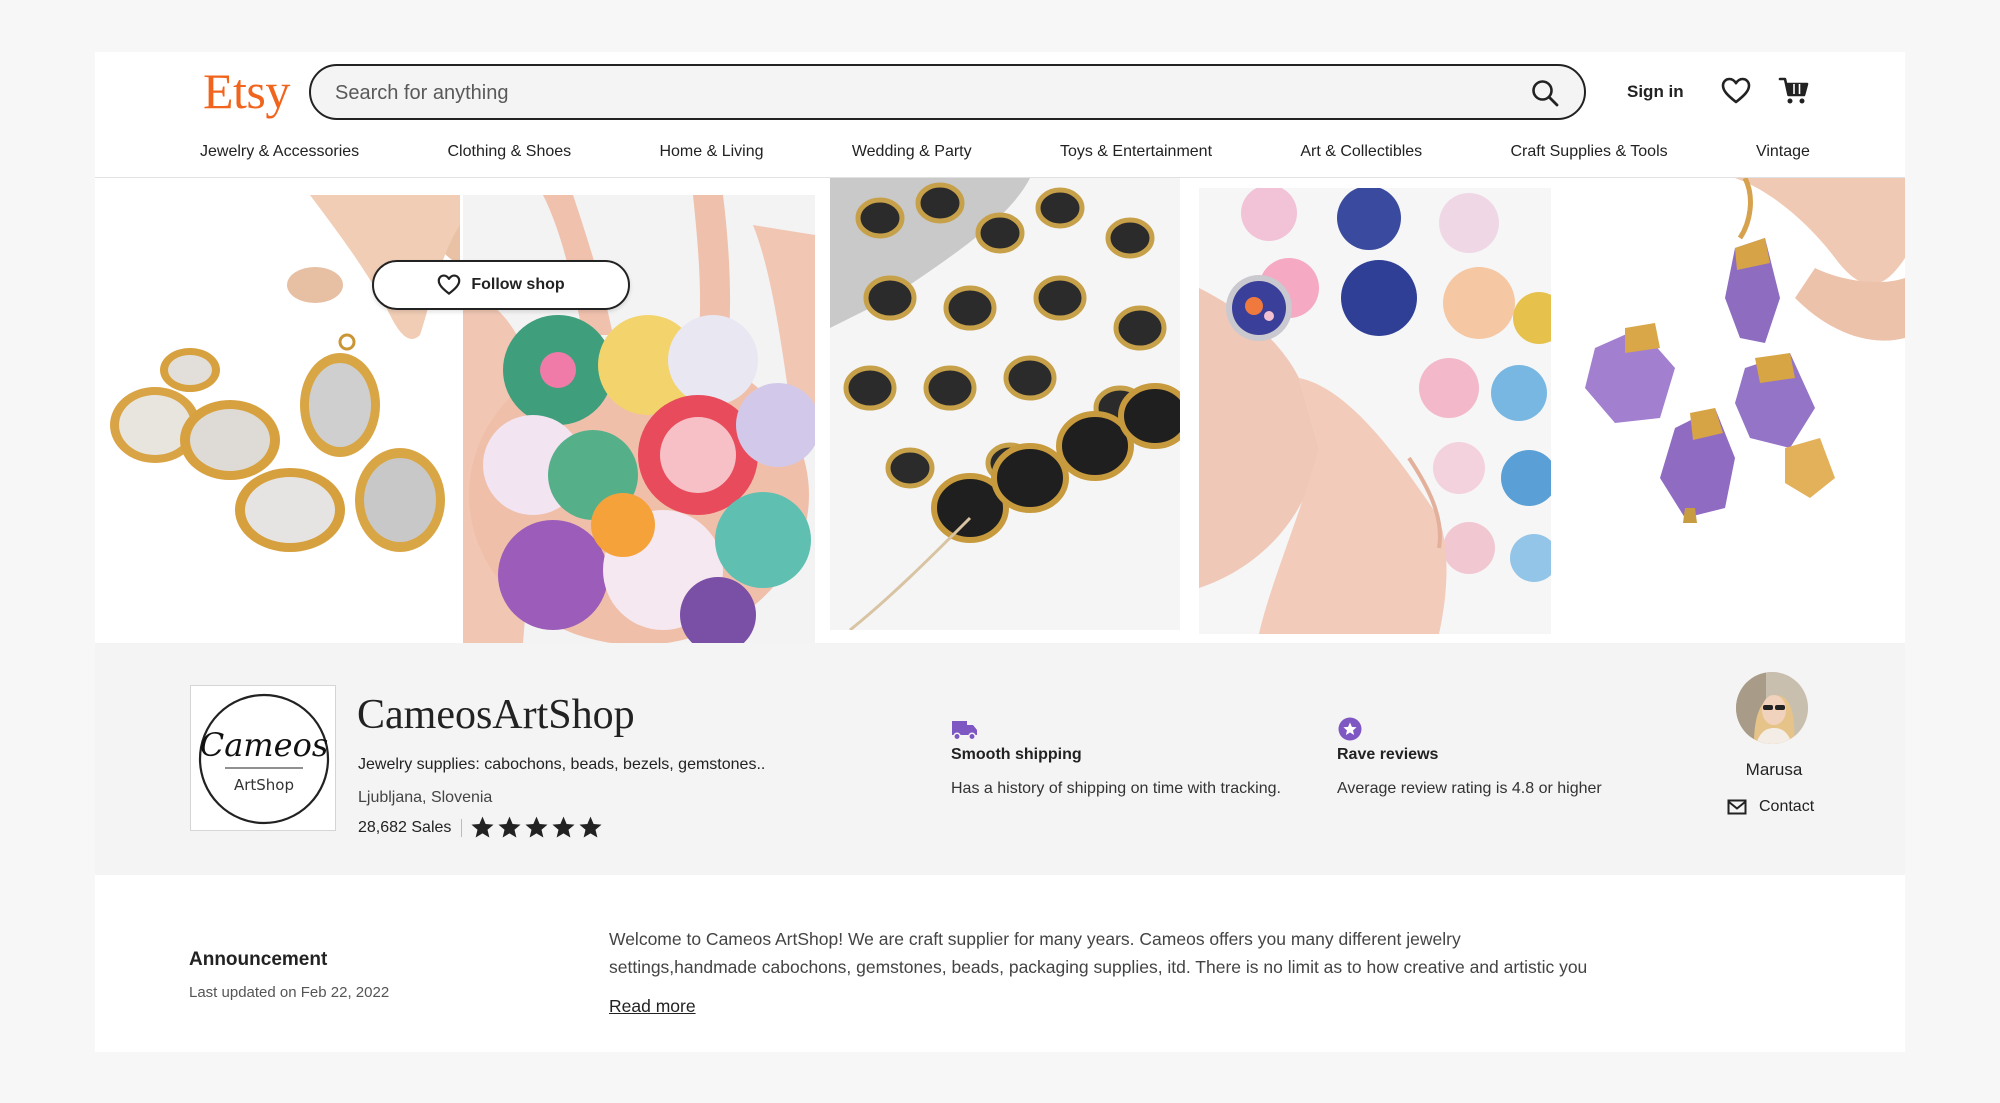  I want to click on star-badge-icon, so click(1350, 729).